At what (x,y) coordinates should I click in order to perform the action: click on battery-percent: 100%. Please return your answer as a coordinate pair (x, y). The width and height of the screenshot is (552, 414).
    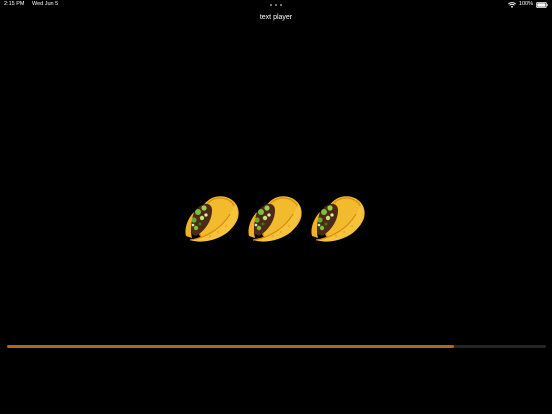
    Looking at the image, I should click on (525, 4).